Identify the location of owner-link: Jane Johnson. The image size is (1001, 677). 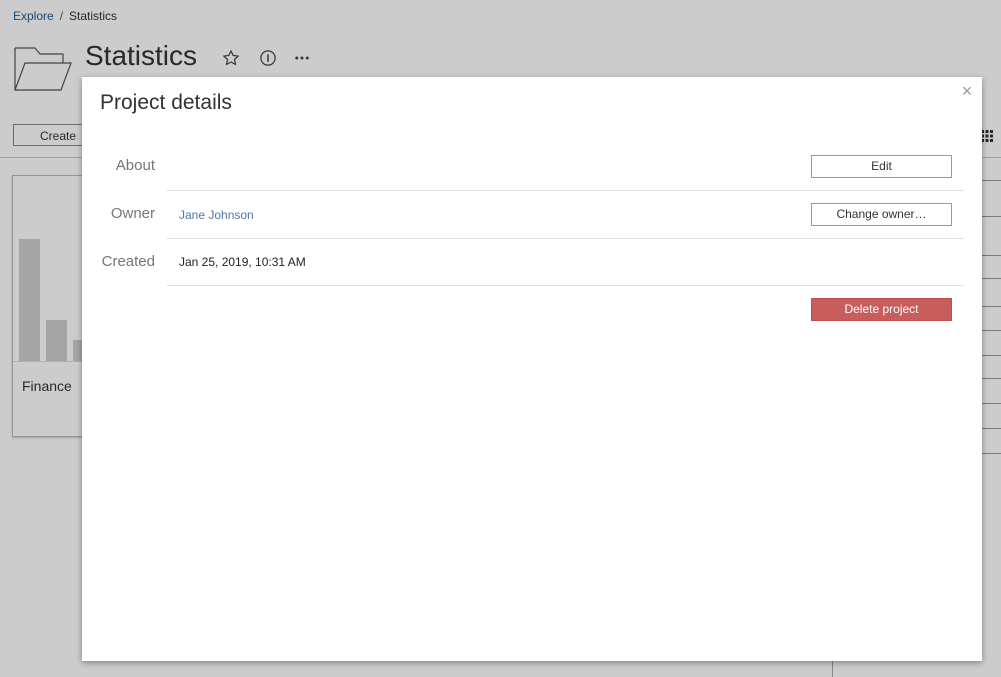
(216, 215).